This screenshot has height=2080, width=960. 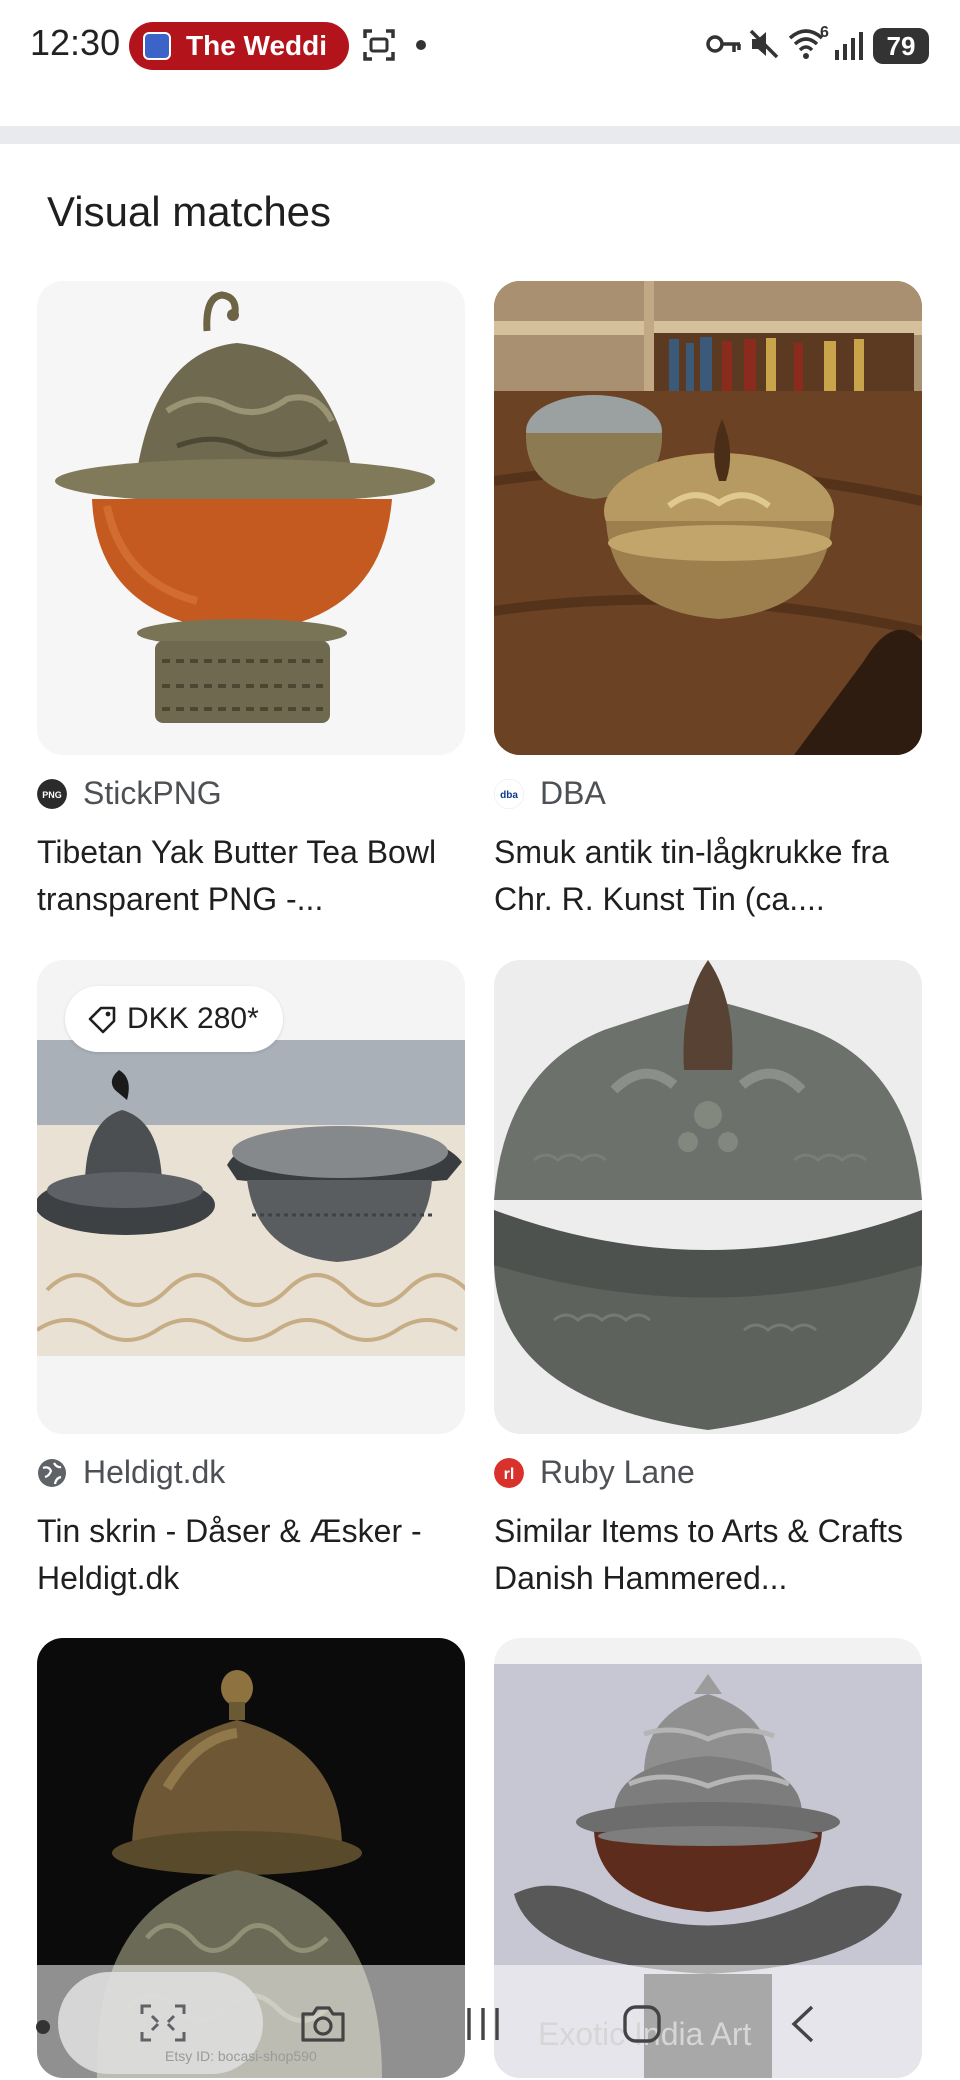 What do you see at coordinates (849, 46) in the screenshot?
I see `cellular-signal-icon` at bounding box center [849, 46].